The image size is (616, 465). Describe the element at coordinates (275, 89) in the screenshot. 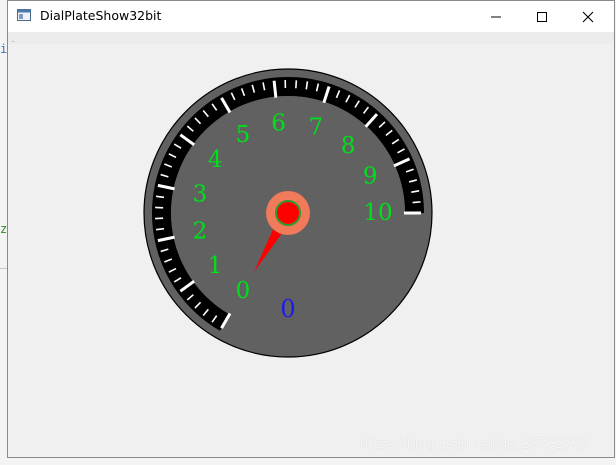

I see `major-tick` at that location.